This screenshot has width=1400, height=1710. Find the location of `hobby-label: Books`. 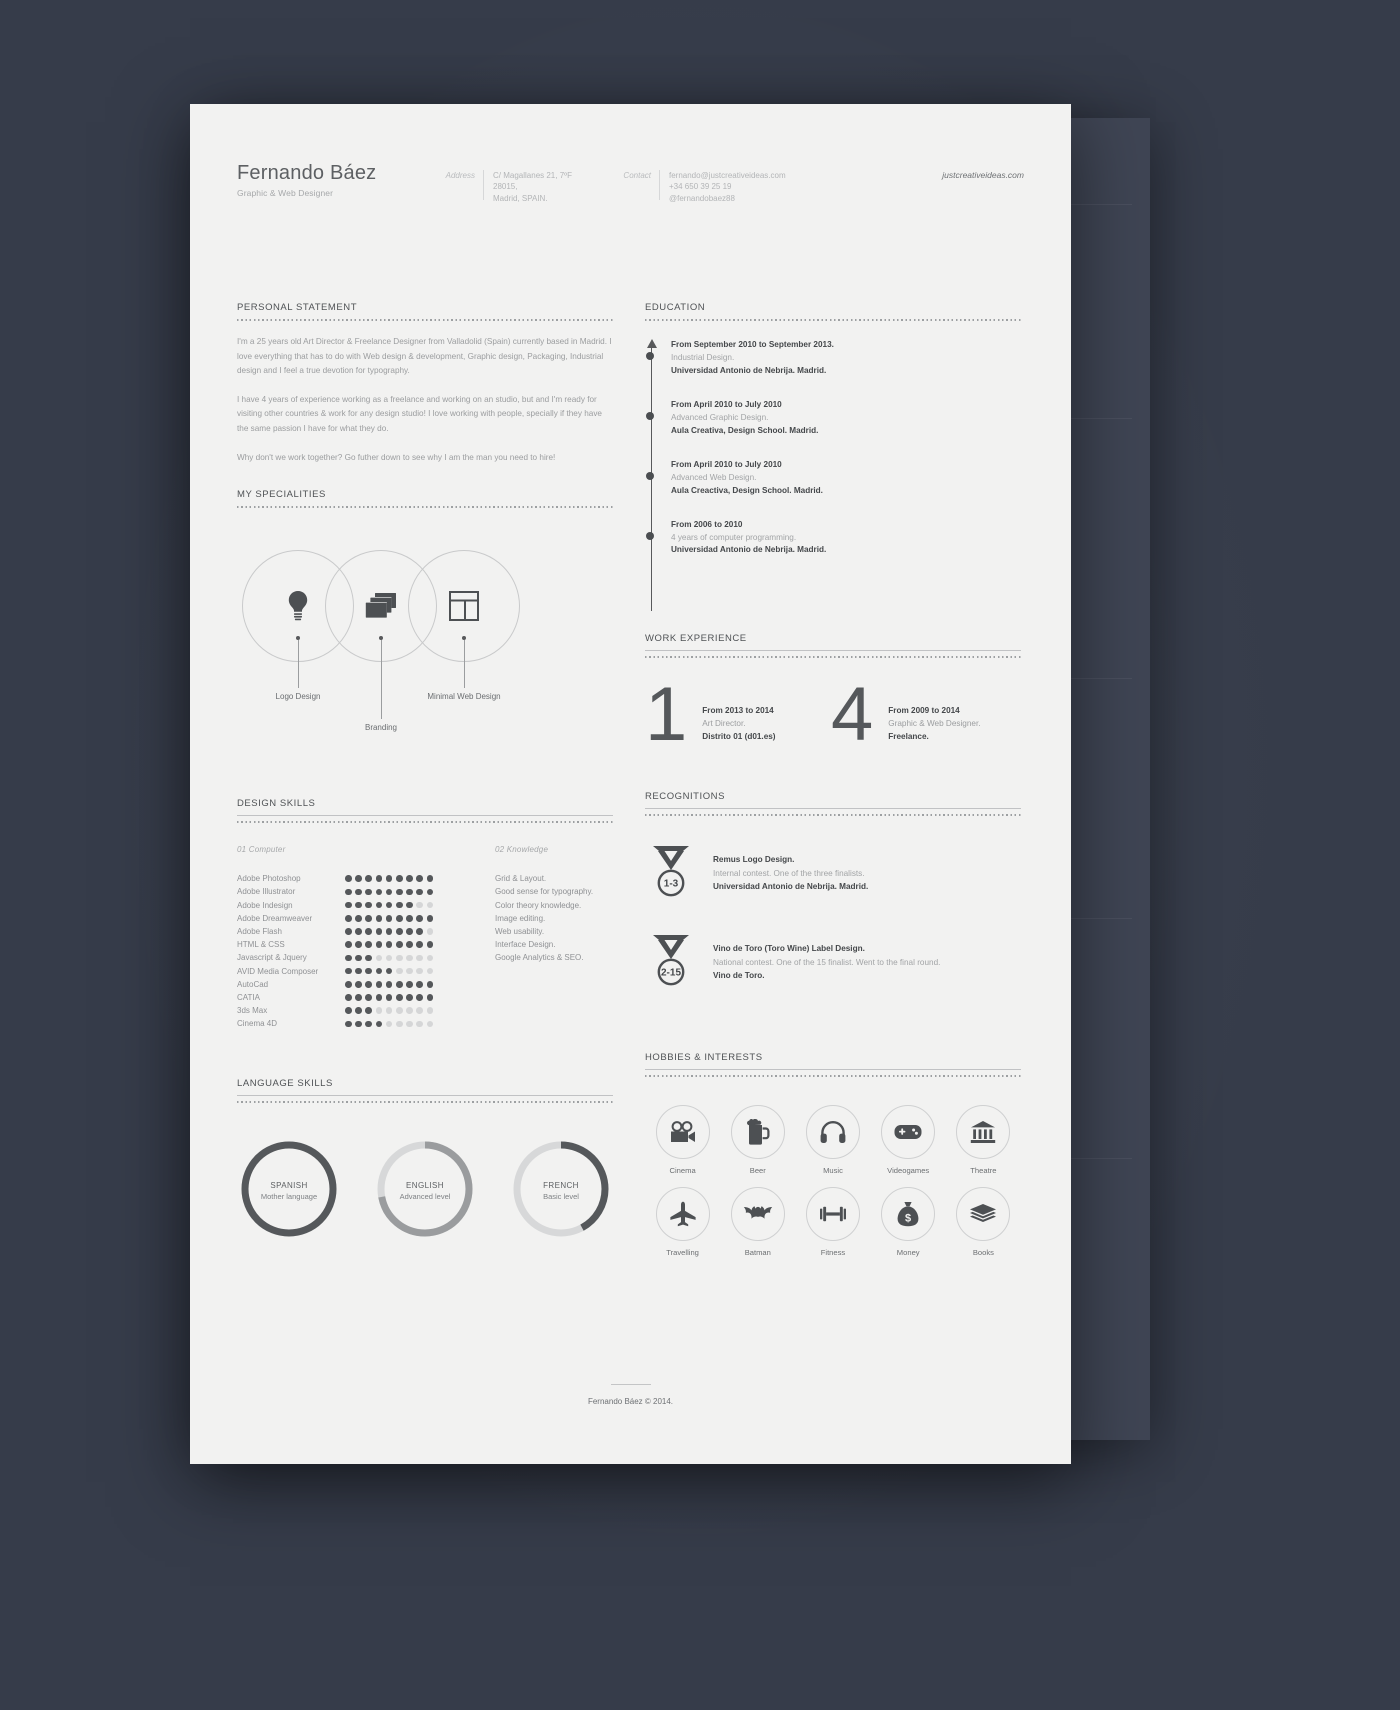

hobby-label: Books is located at coordinates (983, 1253).